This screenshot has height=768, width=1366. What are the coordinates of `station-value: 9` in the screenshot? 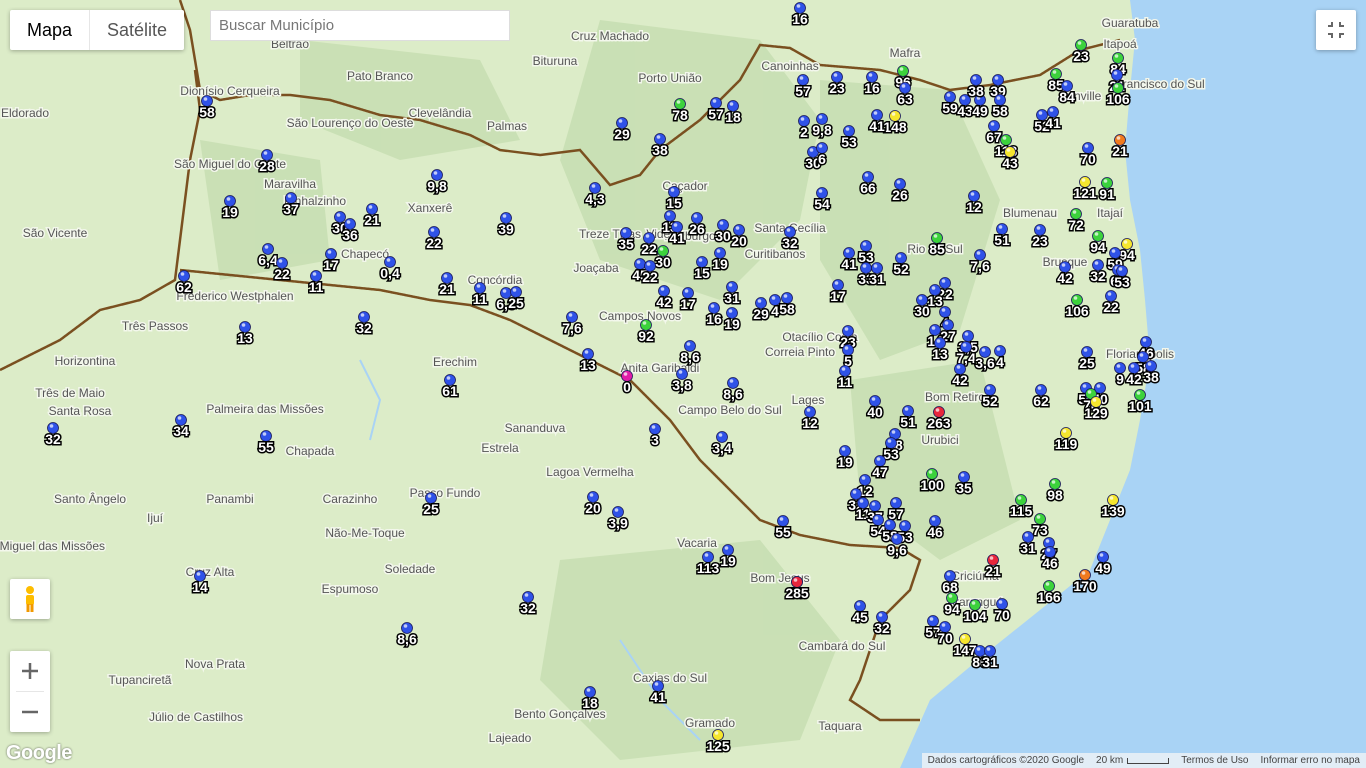 It's located at (1120, 379).